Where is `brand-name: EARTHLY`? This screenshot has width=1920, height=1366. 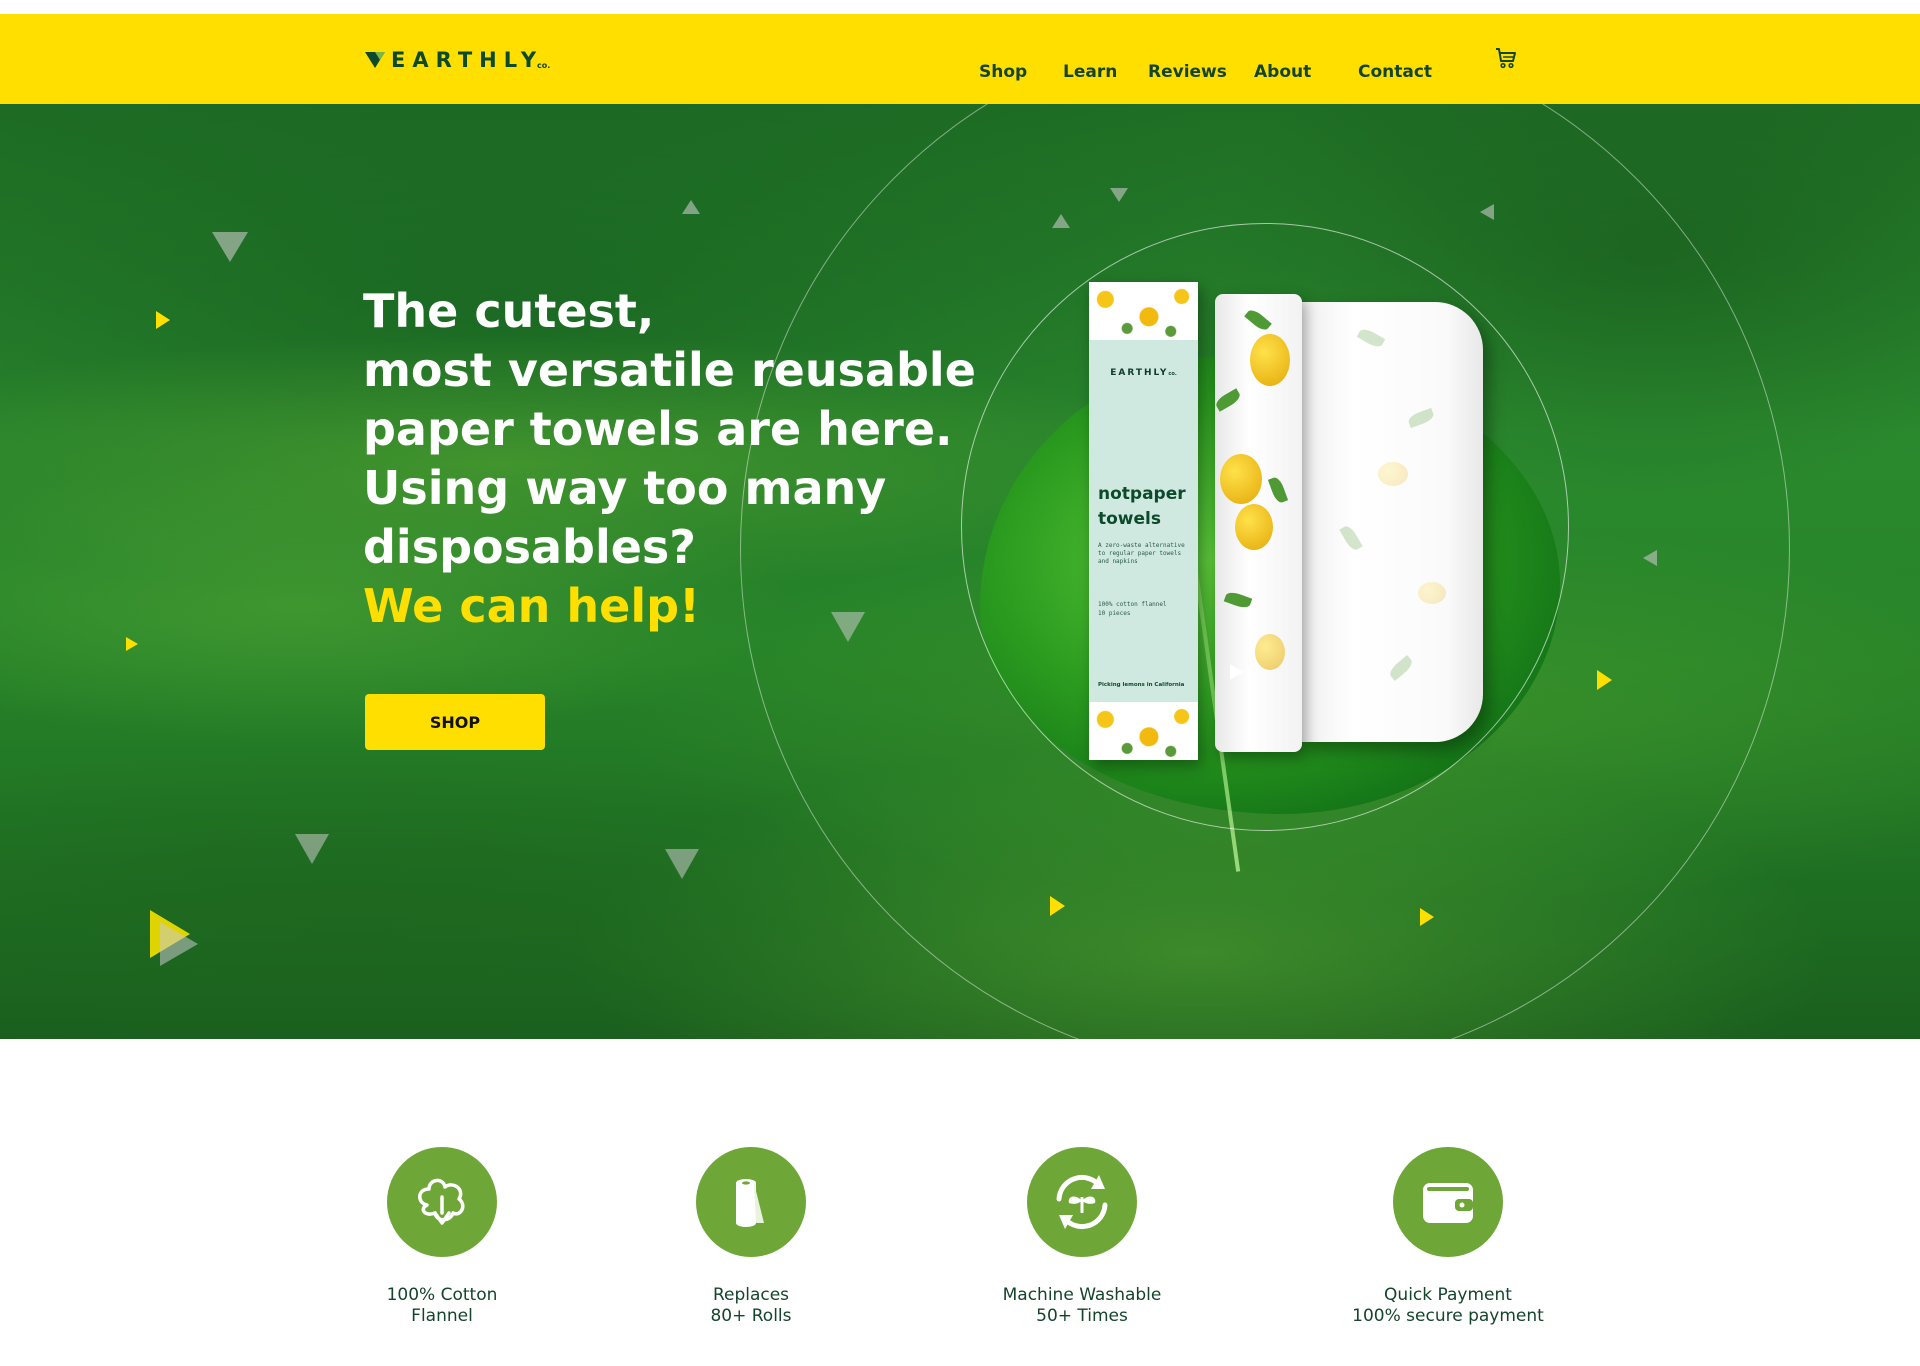 brand-name: EARTHLY is located at coordinates (467, 60).